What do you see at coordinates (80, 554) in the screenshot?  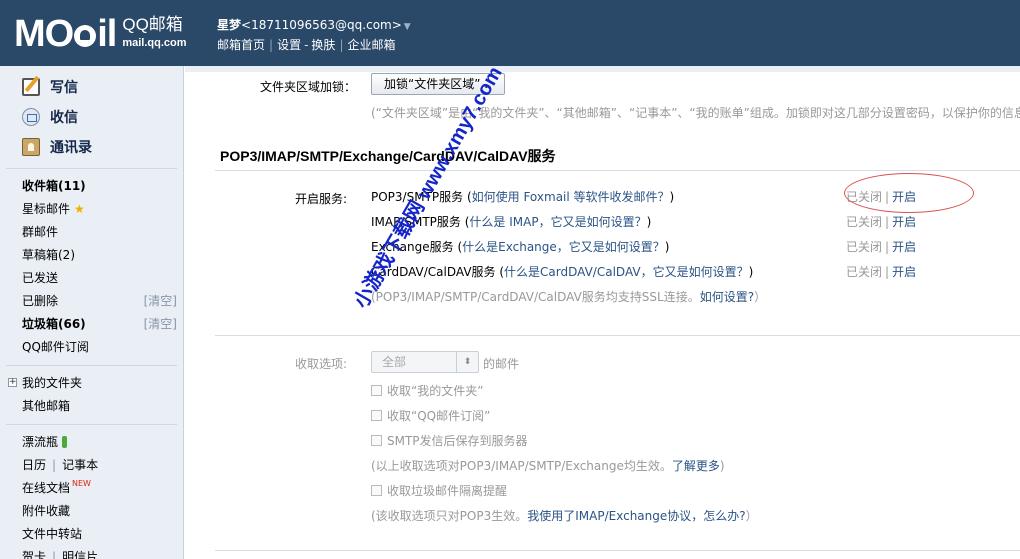 I see `app-postcards: 明信片` at bounding box center [80, 554].